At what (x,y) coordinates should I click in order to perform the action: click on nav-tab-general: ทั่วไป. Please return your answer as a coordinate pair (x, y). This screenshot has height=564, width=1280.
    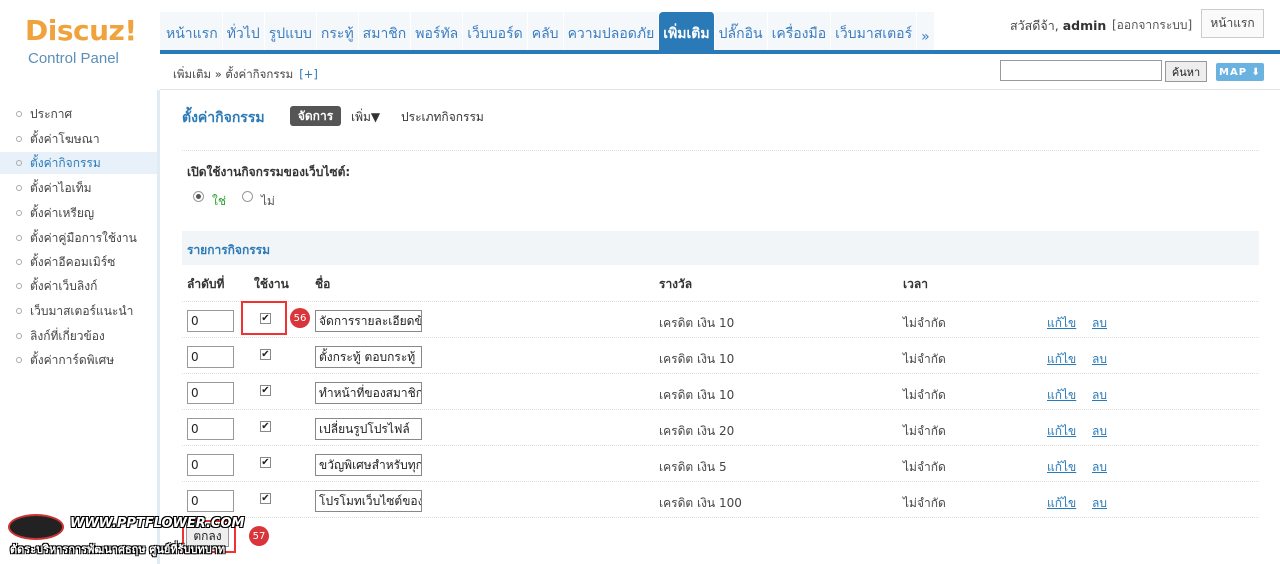
    Looking at the image, I should click on (243, 32).